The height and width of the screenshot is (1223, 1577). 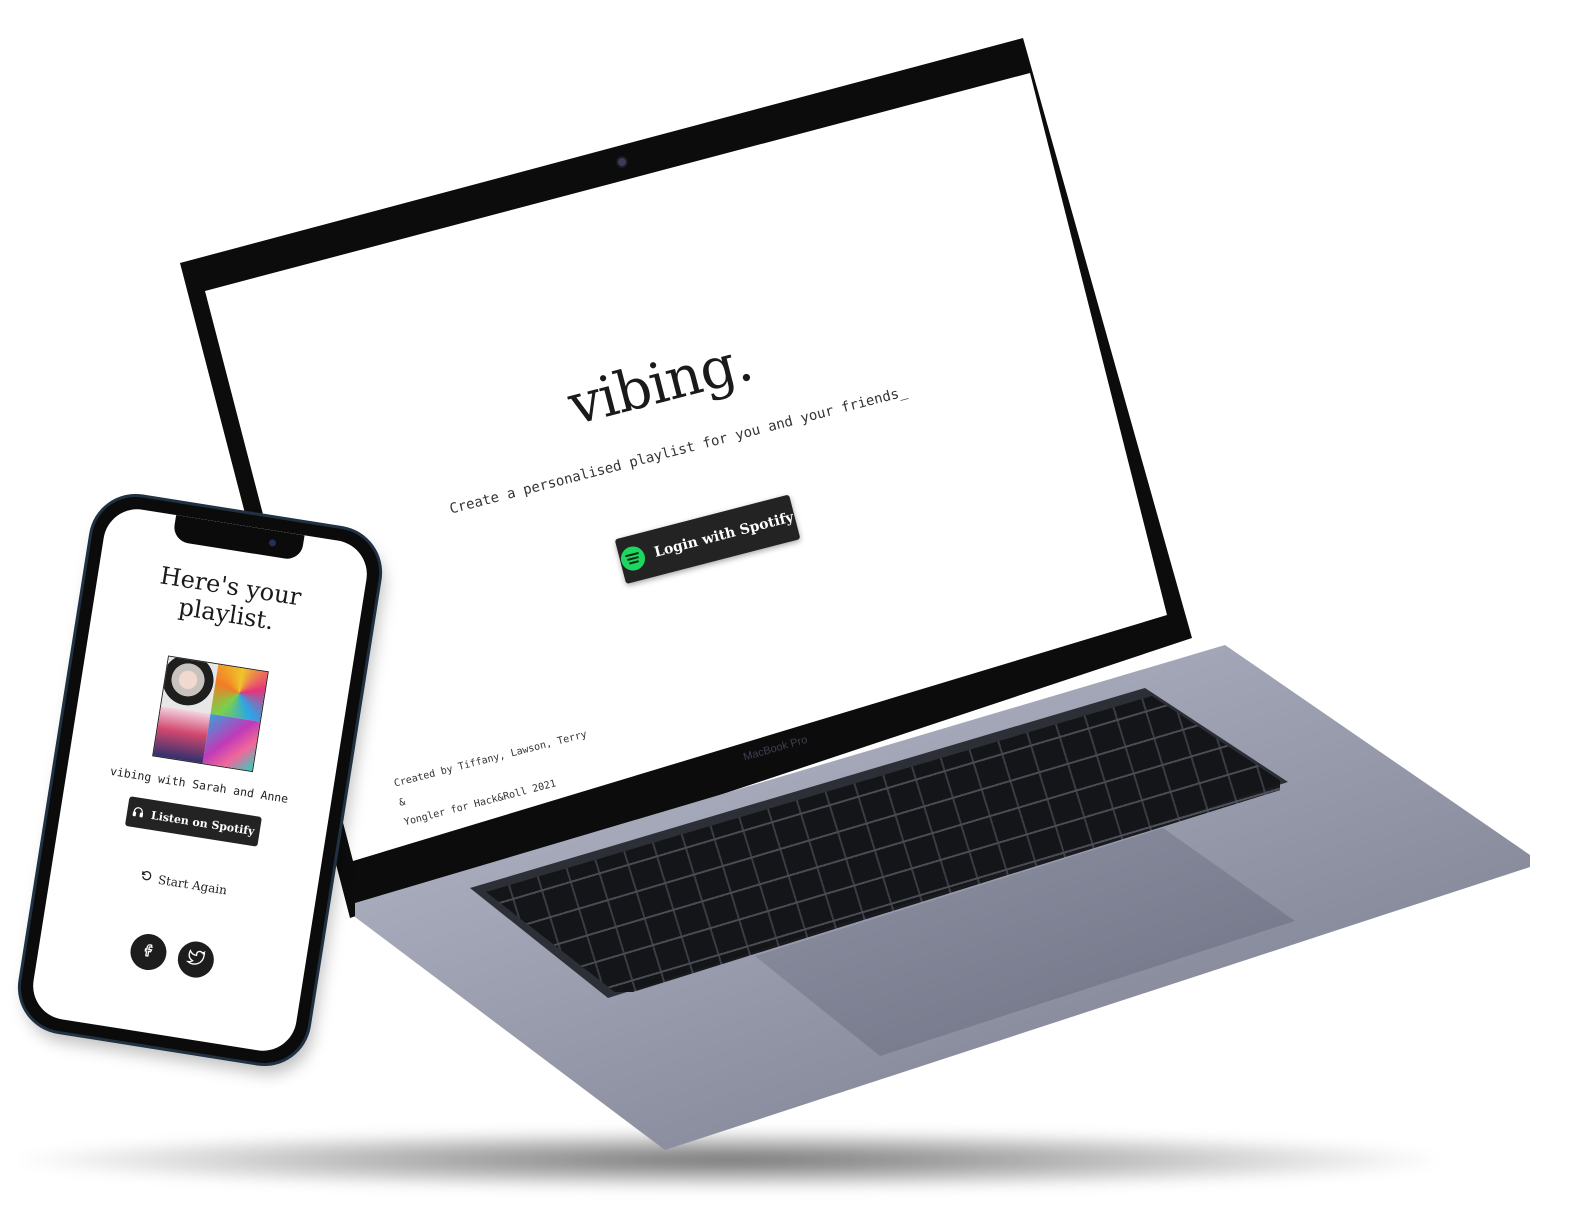 I want to click on listen-button-label: Listen on Spotify, so click(x=203, y=823).